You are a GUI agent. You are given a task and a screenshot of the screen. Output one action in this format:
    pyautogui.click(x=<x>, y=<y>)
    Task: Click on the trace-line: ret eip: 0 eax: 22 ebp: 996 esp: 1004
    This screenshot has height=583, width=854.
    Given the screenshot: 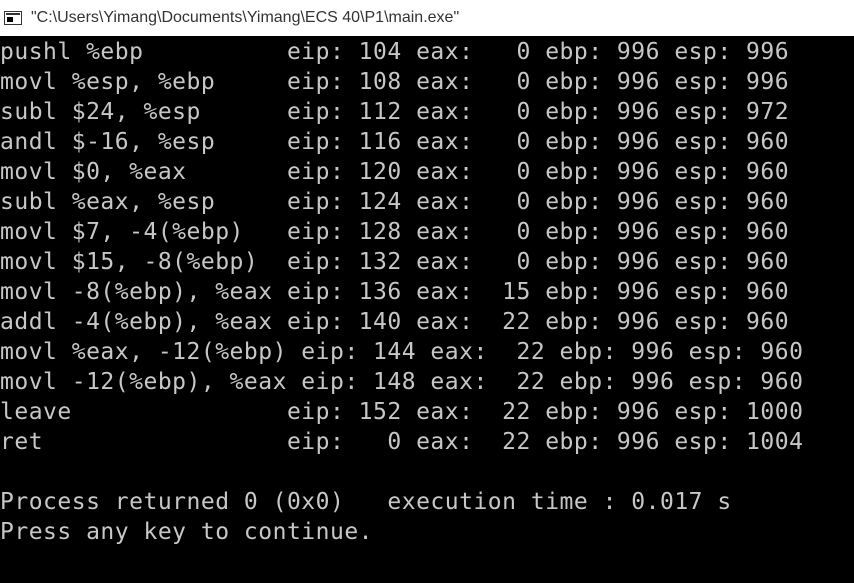 What is the action you would take?
    pyautogui.click(x=402, y=442)
    